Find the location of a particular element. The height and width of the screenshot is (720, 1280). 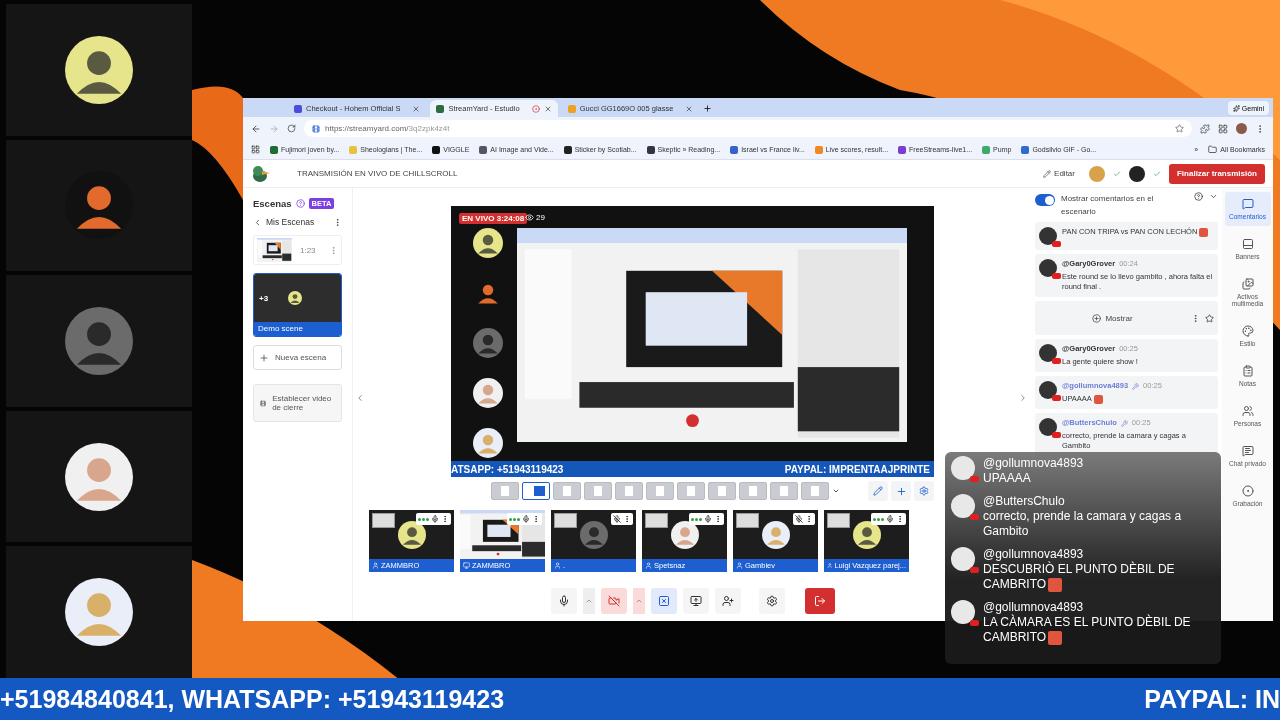

plus-circle-icon is located at coordinates (1097, 318).